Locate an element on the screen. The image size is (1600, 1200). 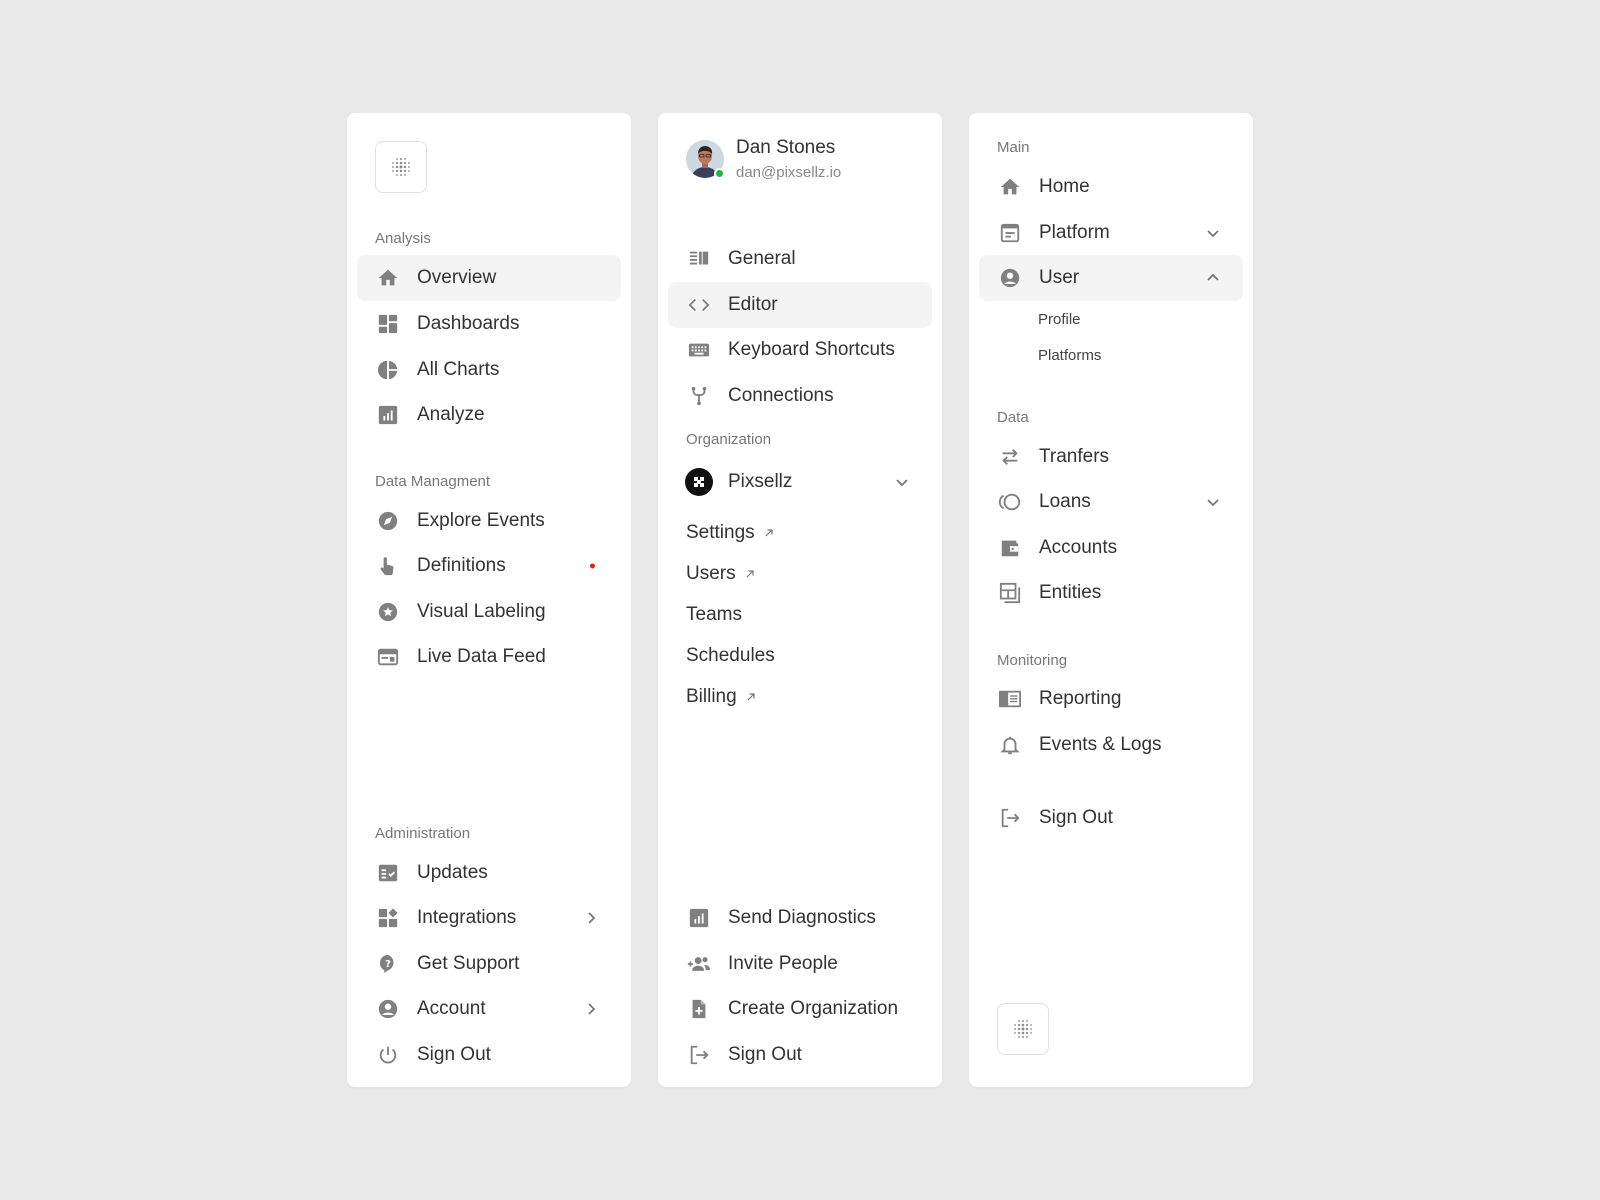
section-label-administration: Administration is located at coordinates (423, 833).